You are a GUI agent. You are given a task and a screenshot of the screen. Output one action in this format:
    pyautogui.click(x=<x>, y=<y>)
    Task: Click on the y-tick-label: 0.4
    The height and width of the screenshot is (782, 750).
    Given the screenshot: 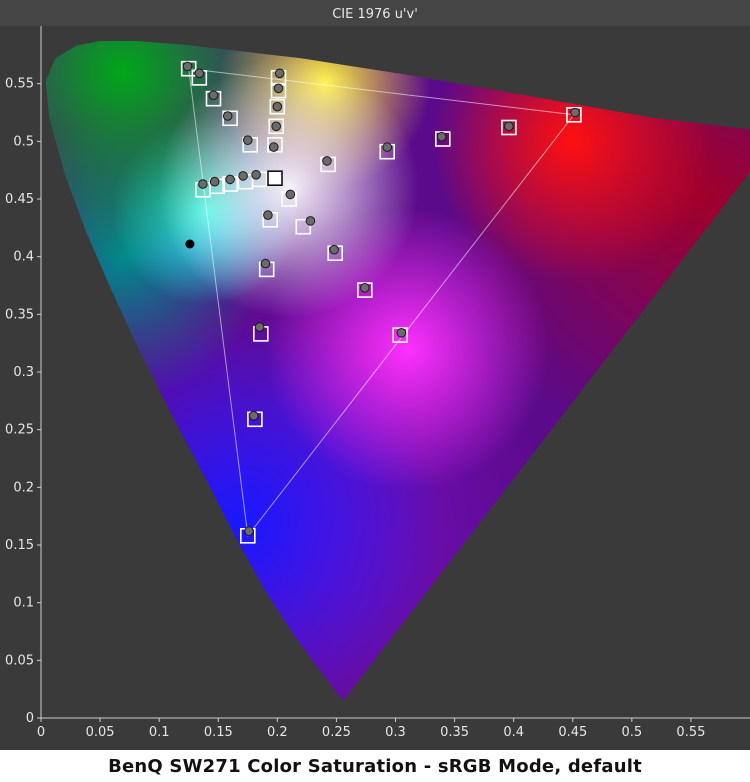 What is the action you would take?
    pyautogui.click(x=23, y=257)
    